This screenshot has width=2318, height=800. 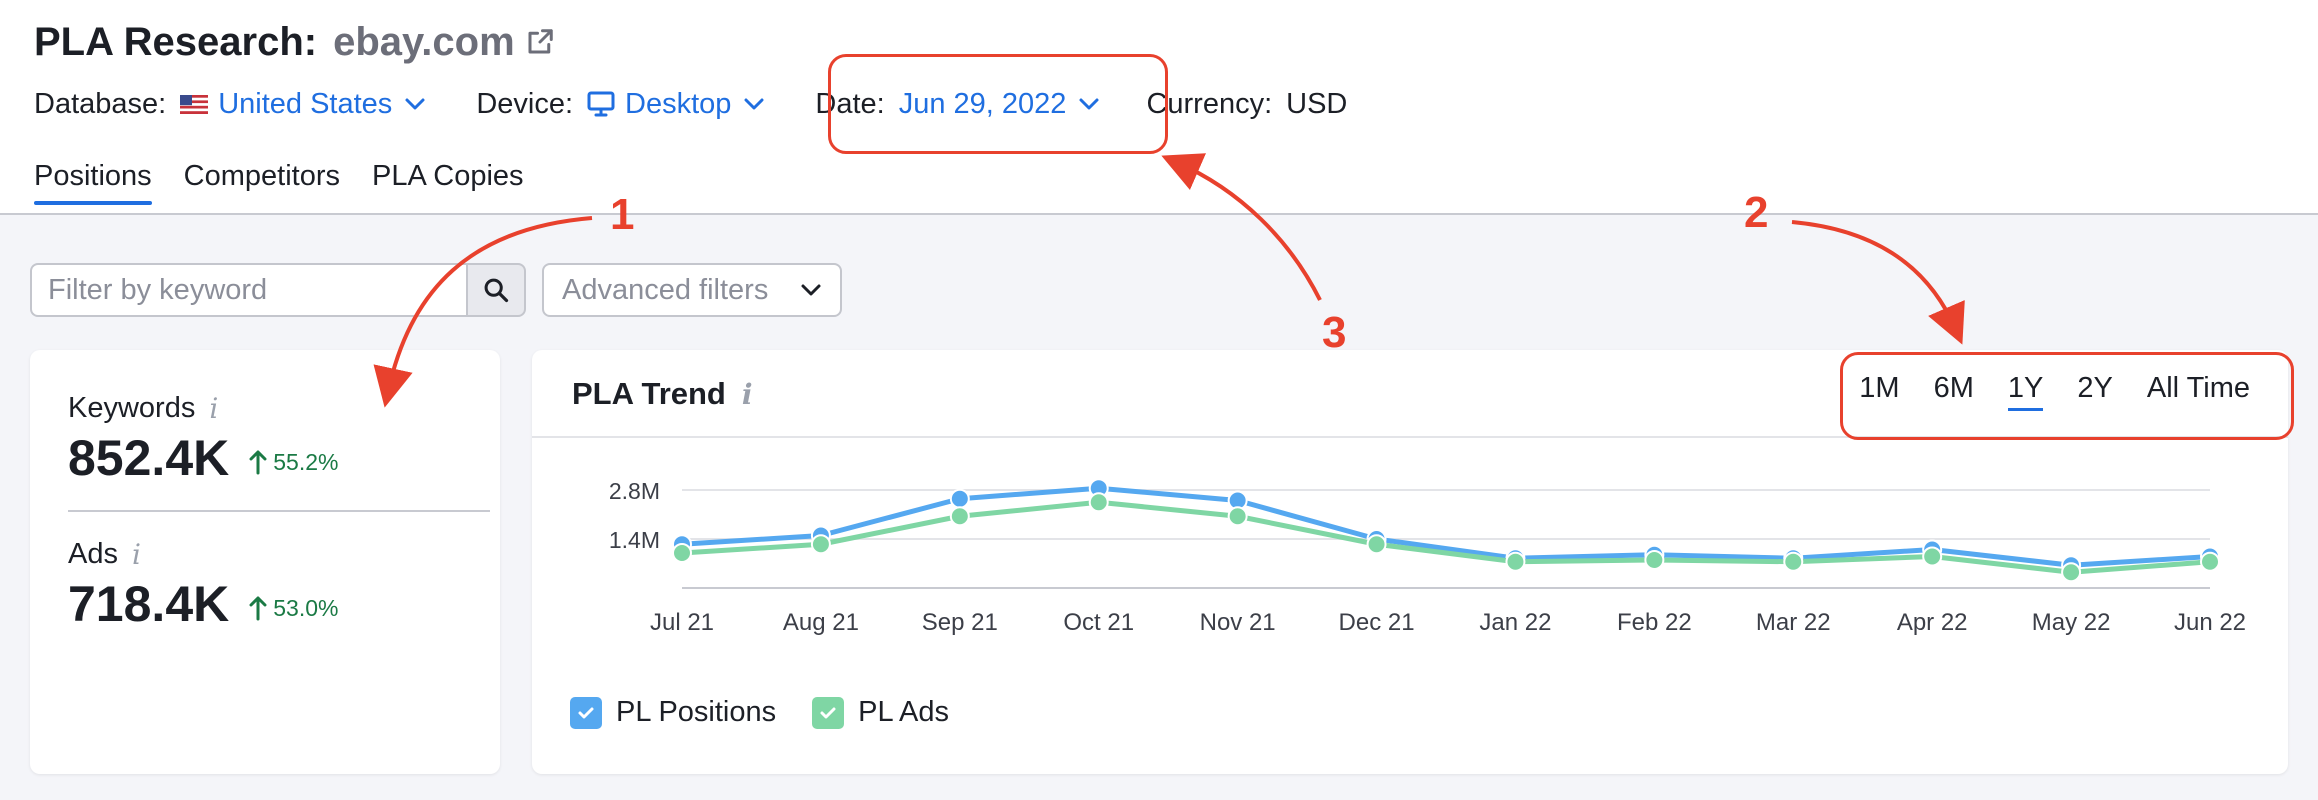 I want to click on database-value: United States, so click(x=305, y=103).